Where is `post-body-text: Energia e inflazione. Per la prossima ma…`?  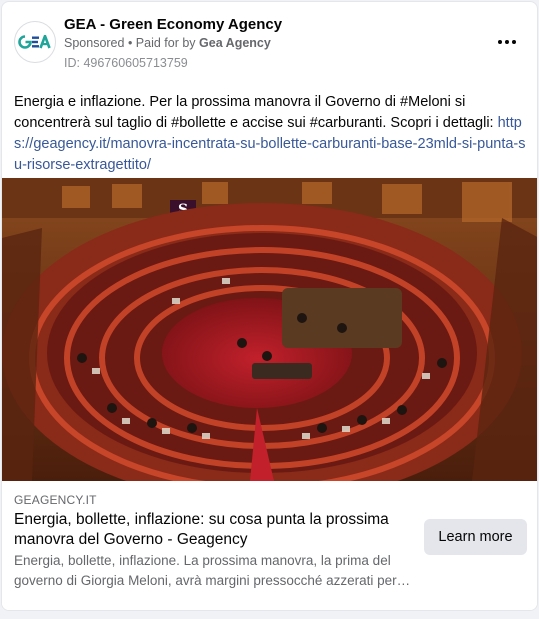 post-body-text: Energia e inflazione. Per la prossima ma… is located at coordinates (254, 112).